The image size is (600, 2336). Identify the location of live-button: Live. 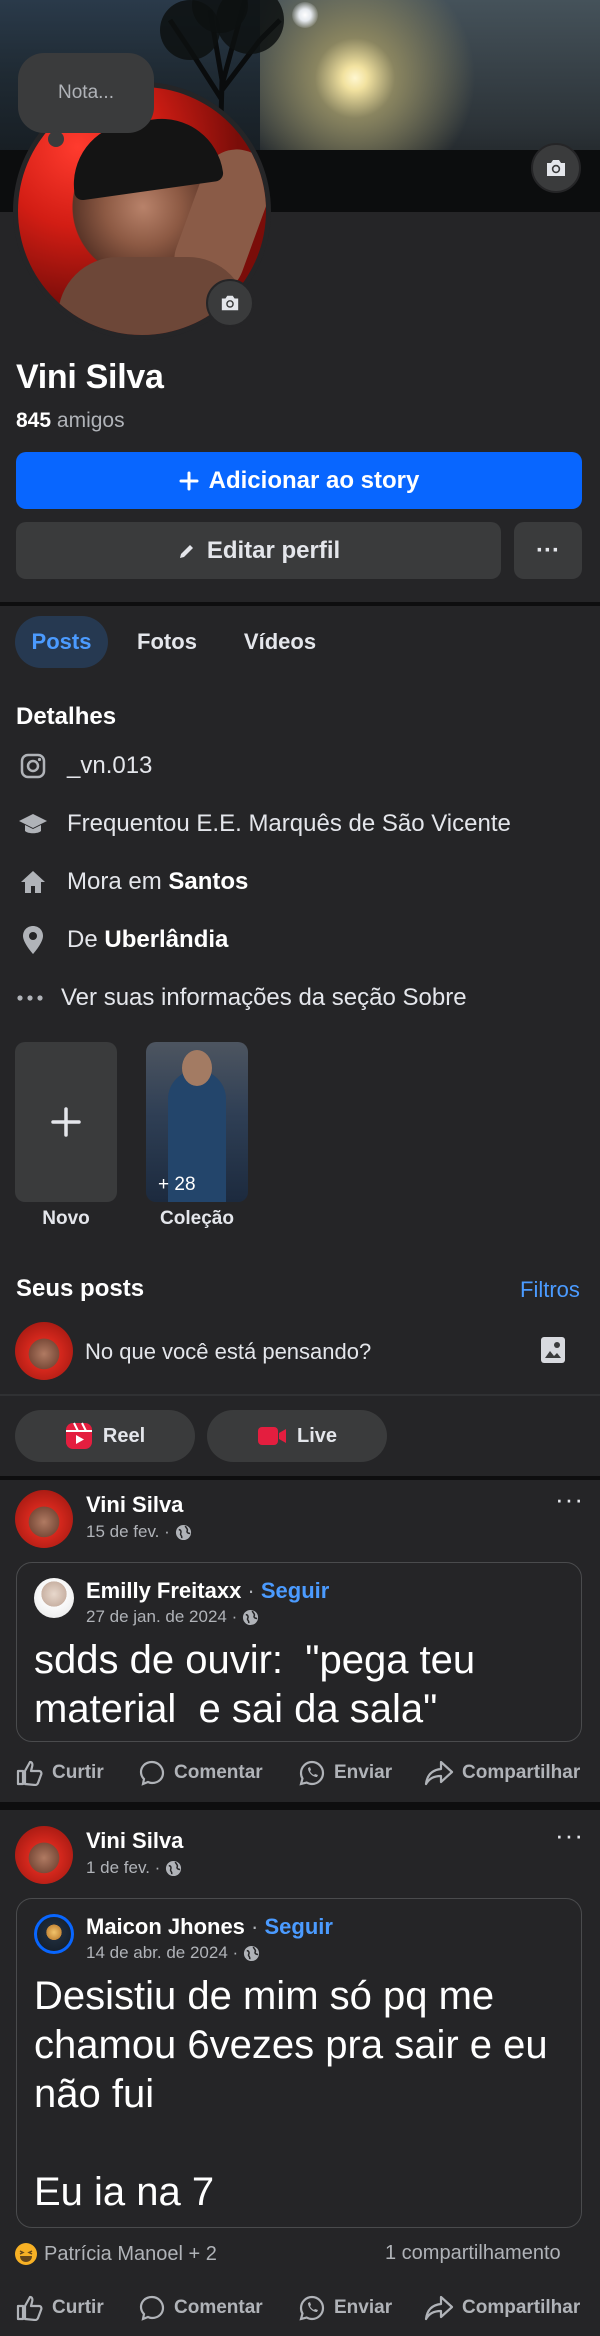
(297, 1436).